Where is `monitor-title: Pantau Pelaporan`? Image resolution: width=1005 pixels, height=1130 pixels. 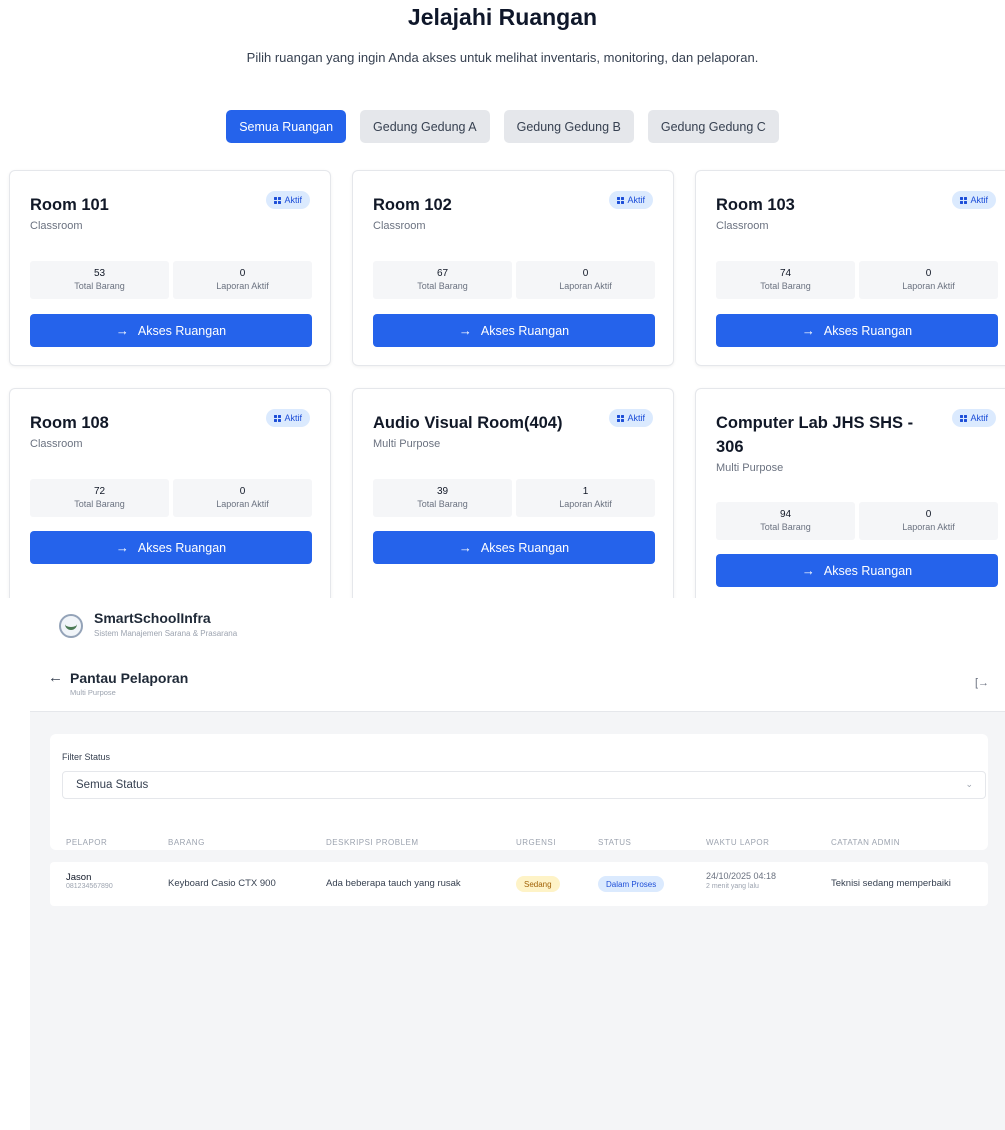 monitor-title: Pantau Pelaporan is located at coordinates (129, 678).